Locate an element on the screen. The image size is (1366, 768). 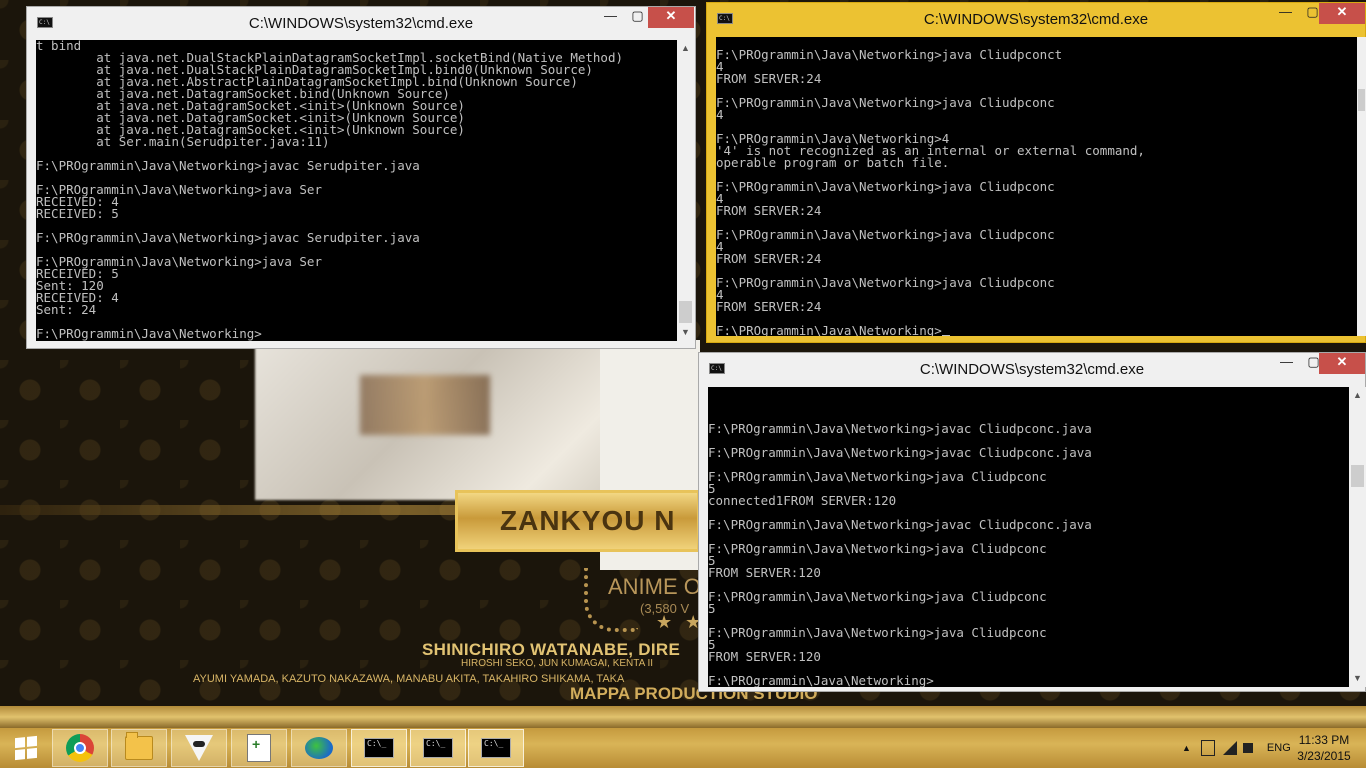
system-tray: ▲ ENG is located at coordinates (1236, 748).